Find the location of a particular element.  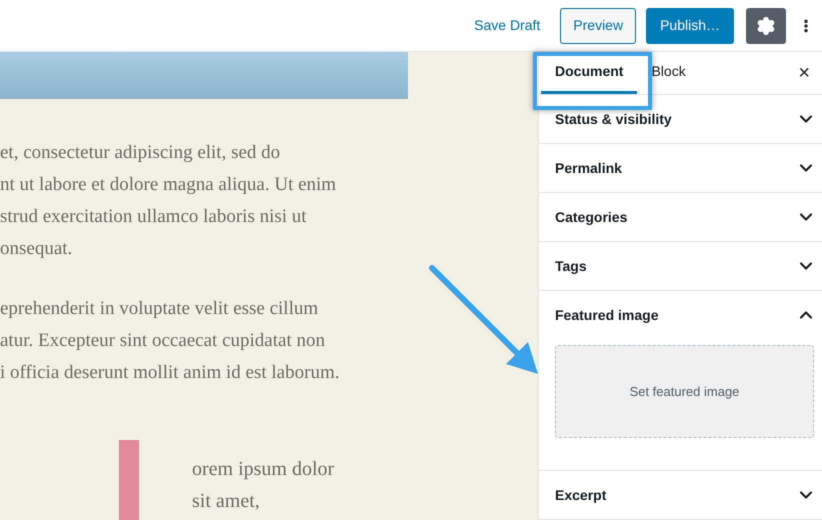

preview-button: Preview is located at coordinates (598, 26).